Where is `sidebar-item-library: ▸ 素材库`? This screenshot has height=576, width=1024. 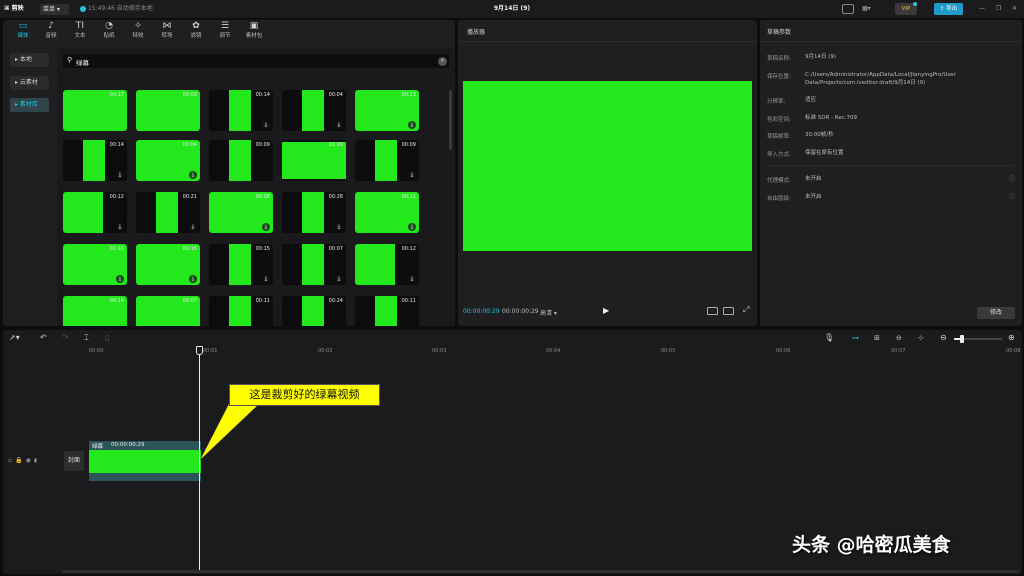 sidebar-item-library: ▸ 素材库 is located at coordinates (29, 105).